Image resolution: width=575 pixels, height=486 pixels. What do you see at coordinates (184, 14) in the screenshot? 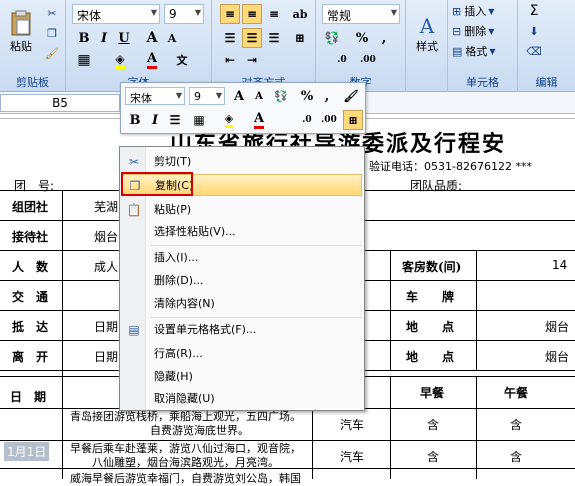
I see `font-size-combo: 9 ▼` at bounding box center [184, 14].